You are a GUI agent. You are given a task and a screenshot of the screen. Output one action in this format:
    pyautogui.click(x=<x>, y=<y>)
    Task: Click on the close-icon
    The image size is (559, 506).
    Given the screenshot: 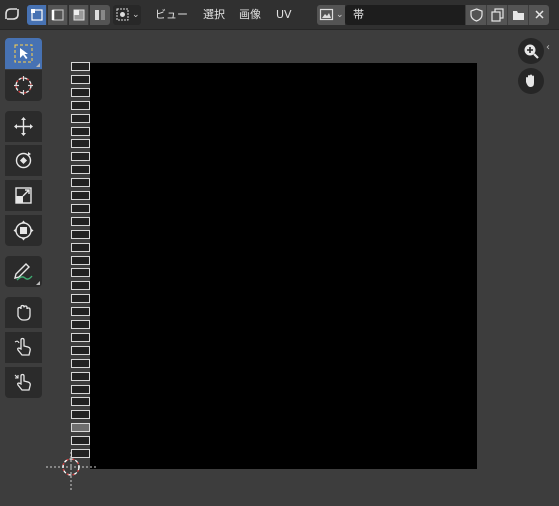 What is the action you would take?
    pyautogui.click(x=539, y=14)
    